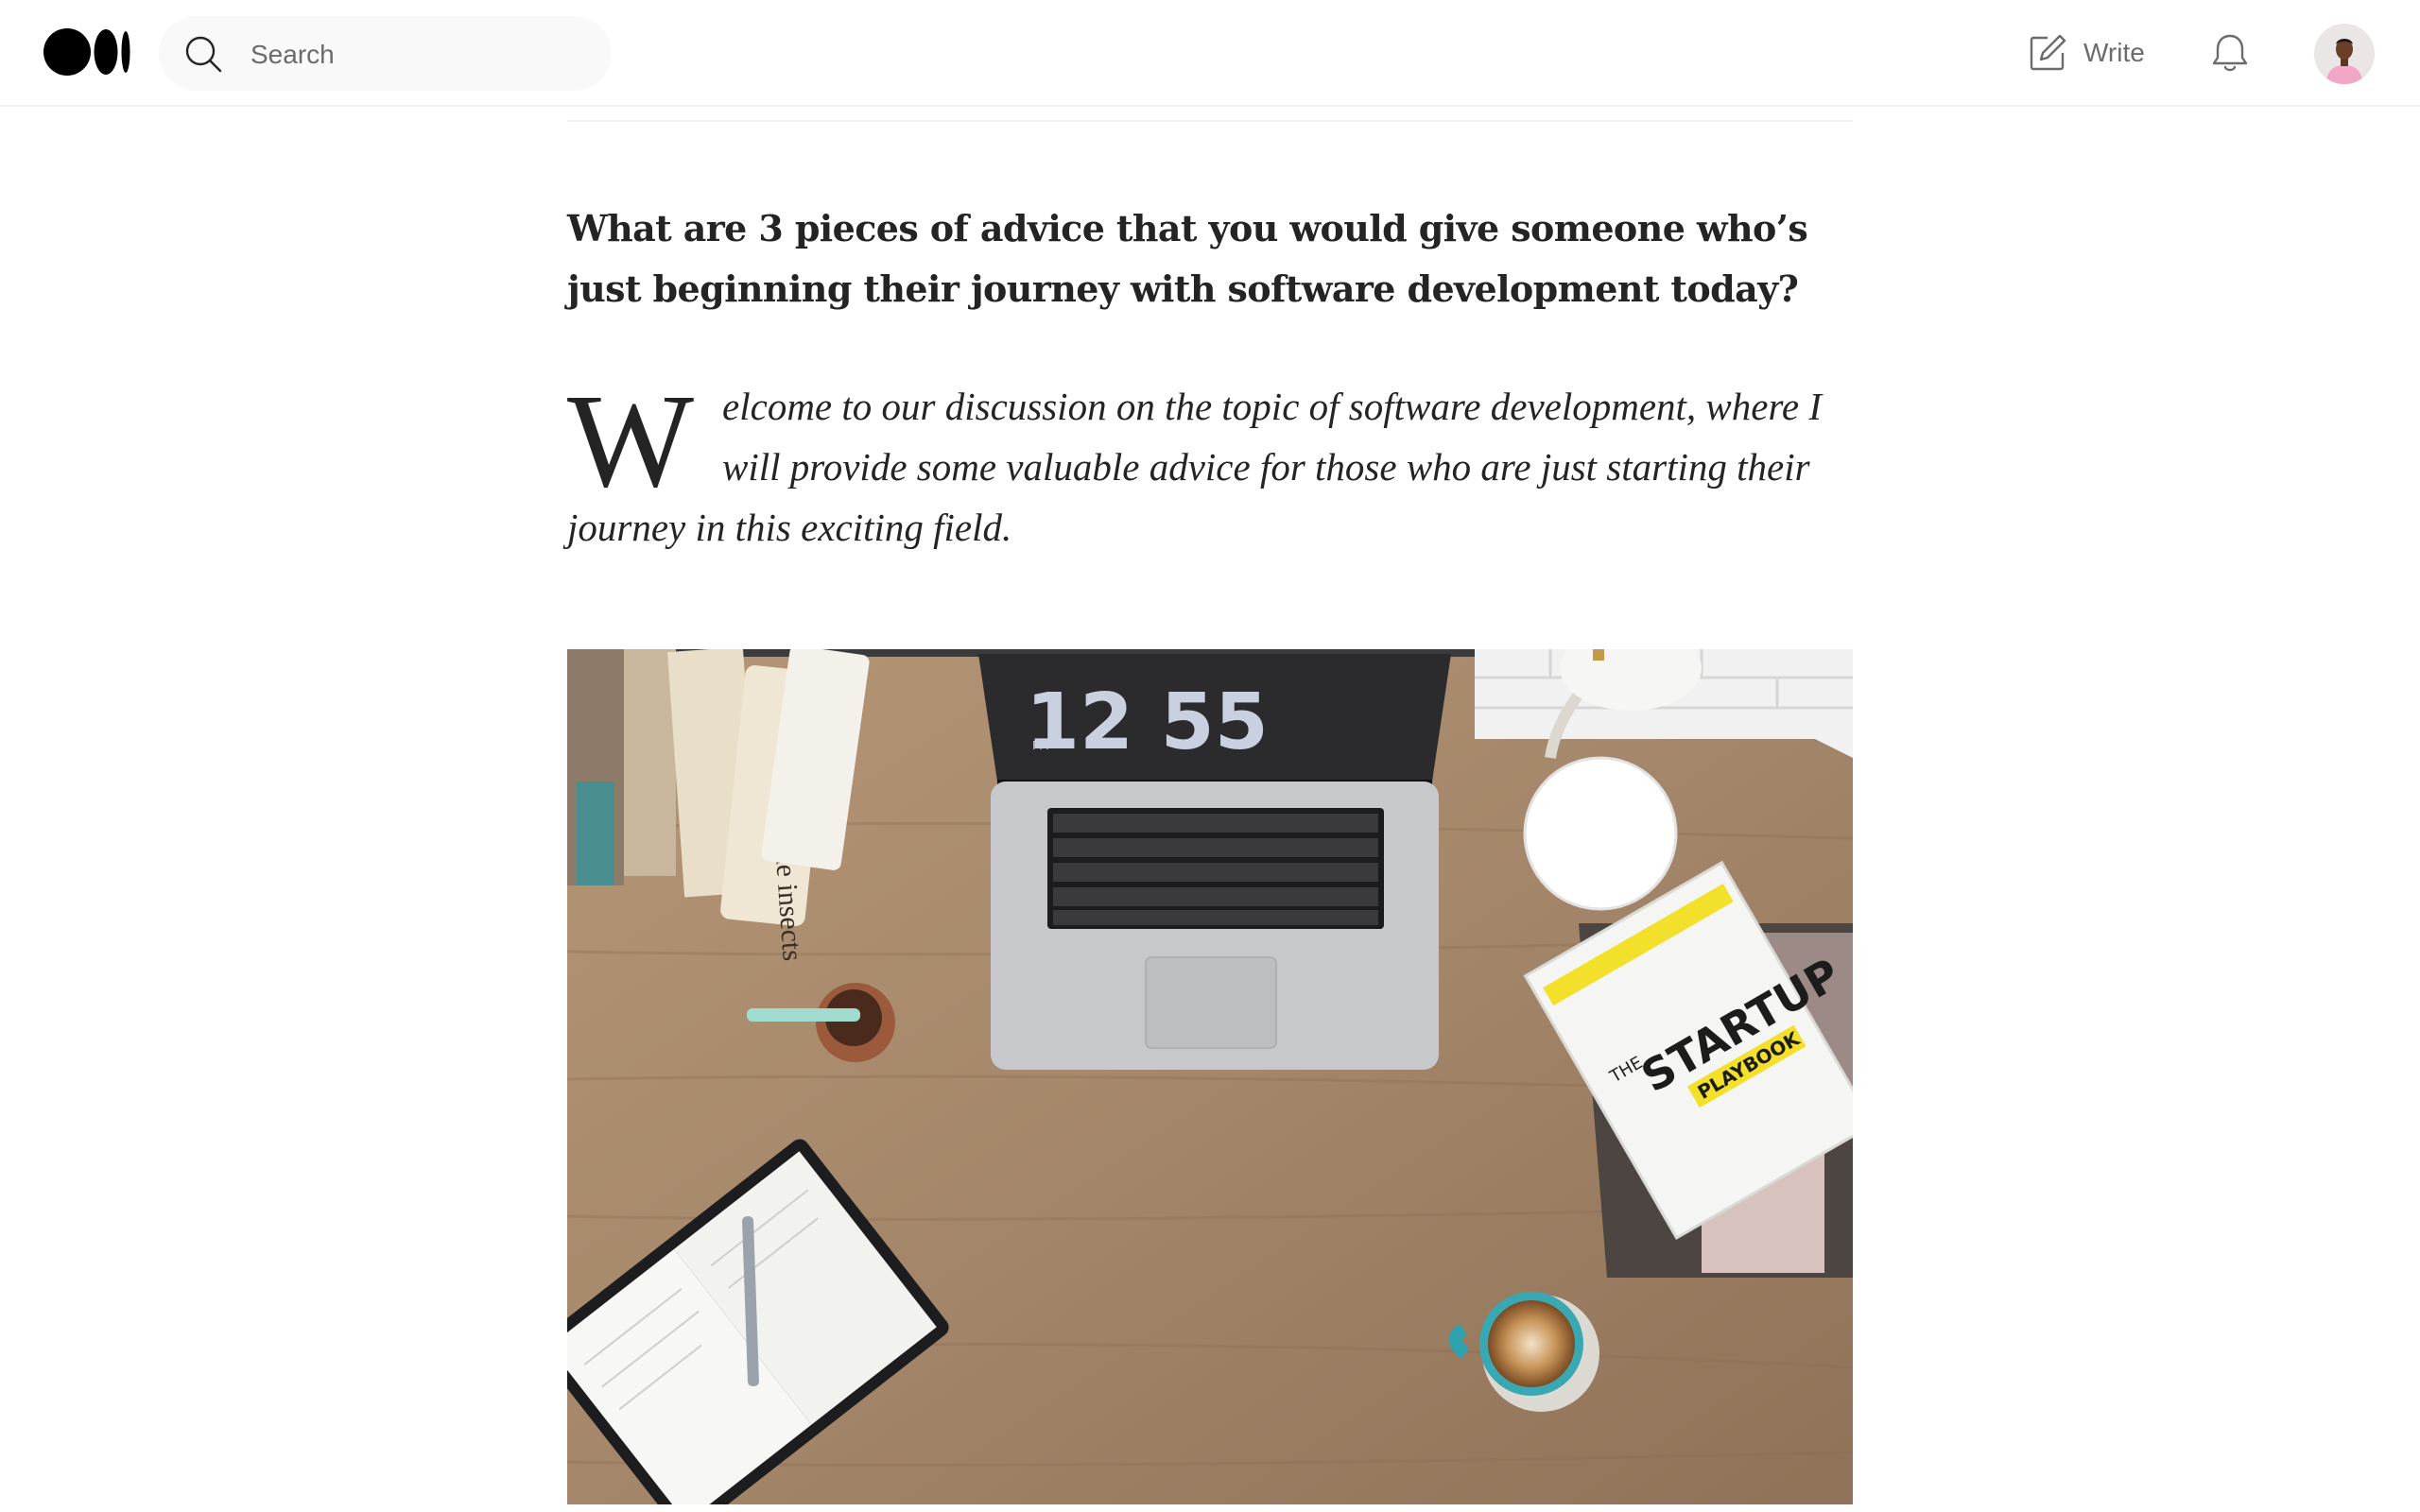 The image size is (2420, 1512). What do you see at coordinates (1210, 53) in the screenshot?
I see `top-navigation-bar: Write` at bounding box center [1210, 53].